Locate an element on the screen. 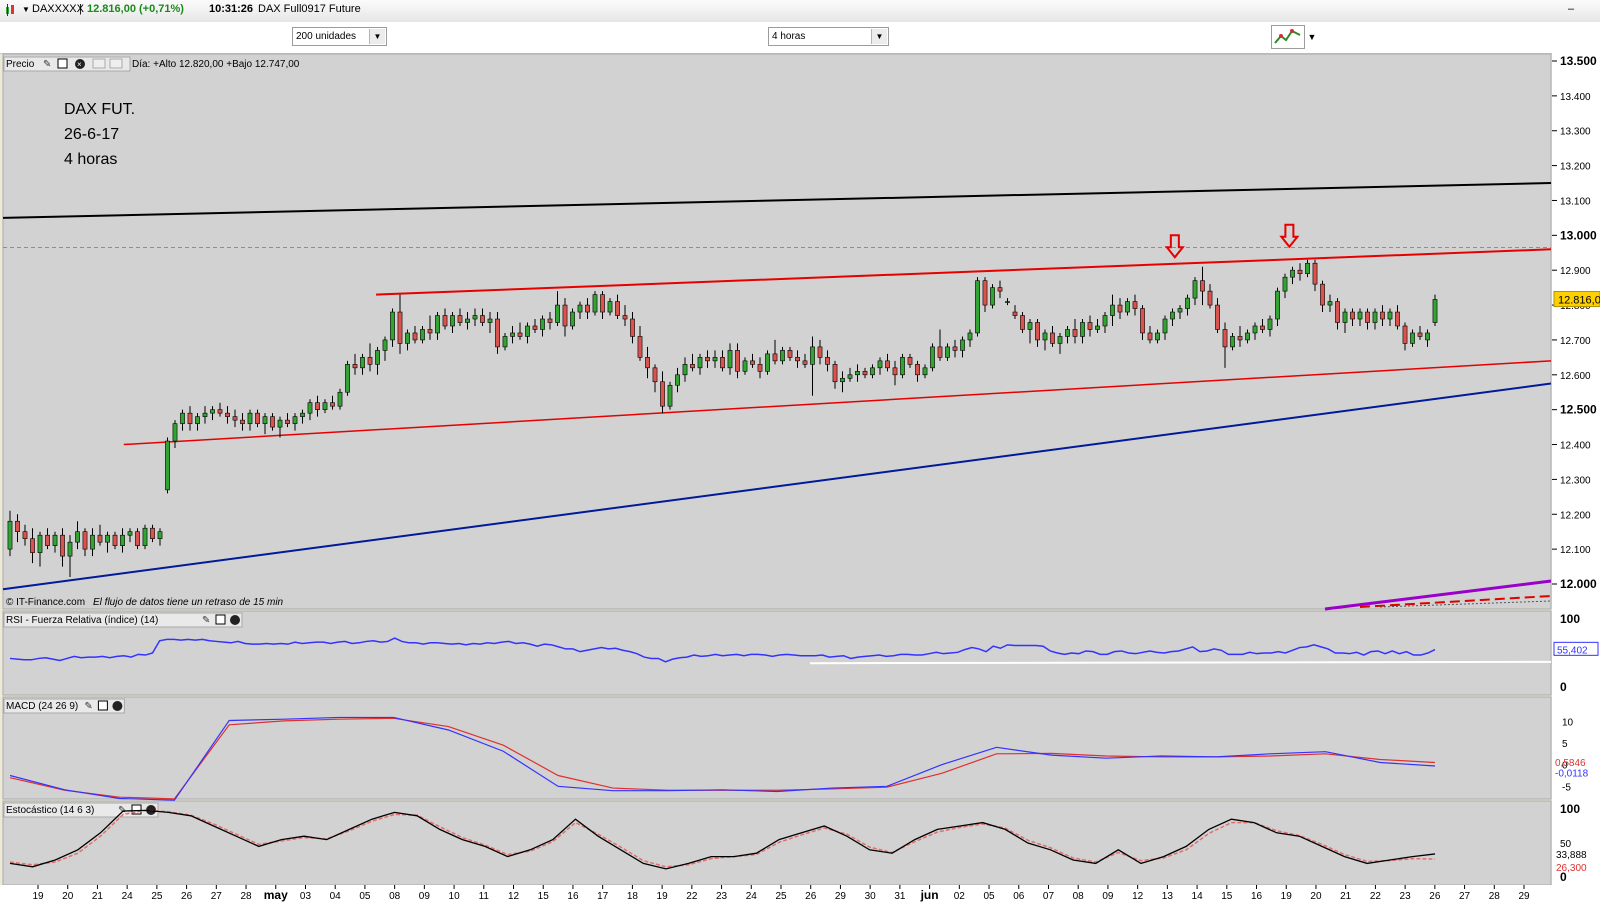  x-tick-label: 25 is located at coordinates (157, 896).